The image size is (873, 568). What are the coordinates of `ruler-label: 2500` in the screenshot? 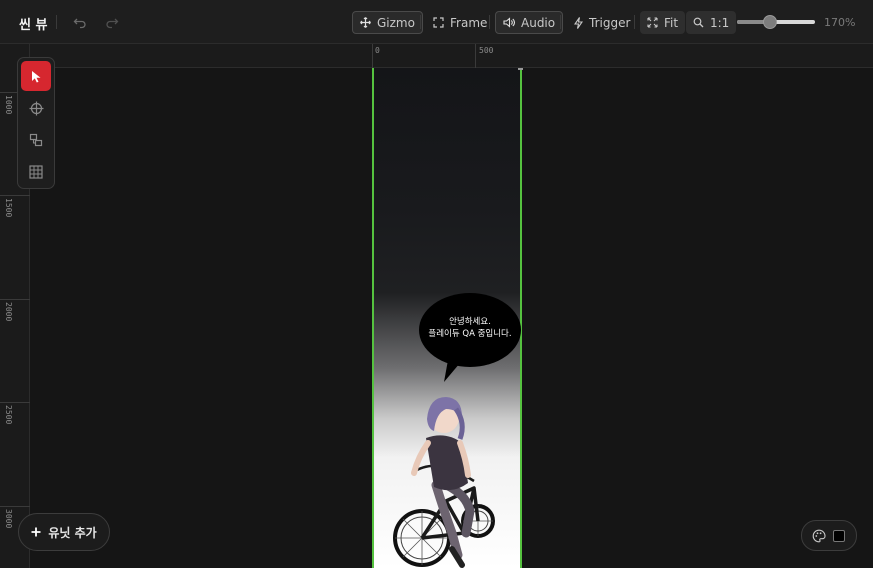 It's located at (8, 415).